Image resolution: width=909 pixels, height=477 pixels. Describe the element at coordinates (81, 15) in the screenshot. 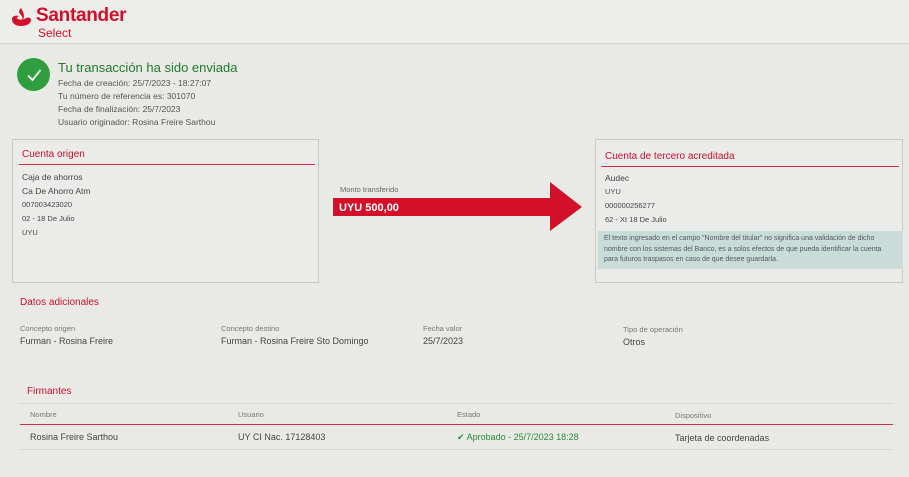

I see `brand-name: Santander` at that location.